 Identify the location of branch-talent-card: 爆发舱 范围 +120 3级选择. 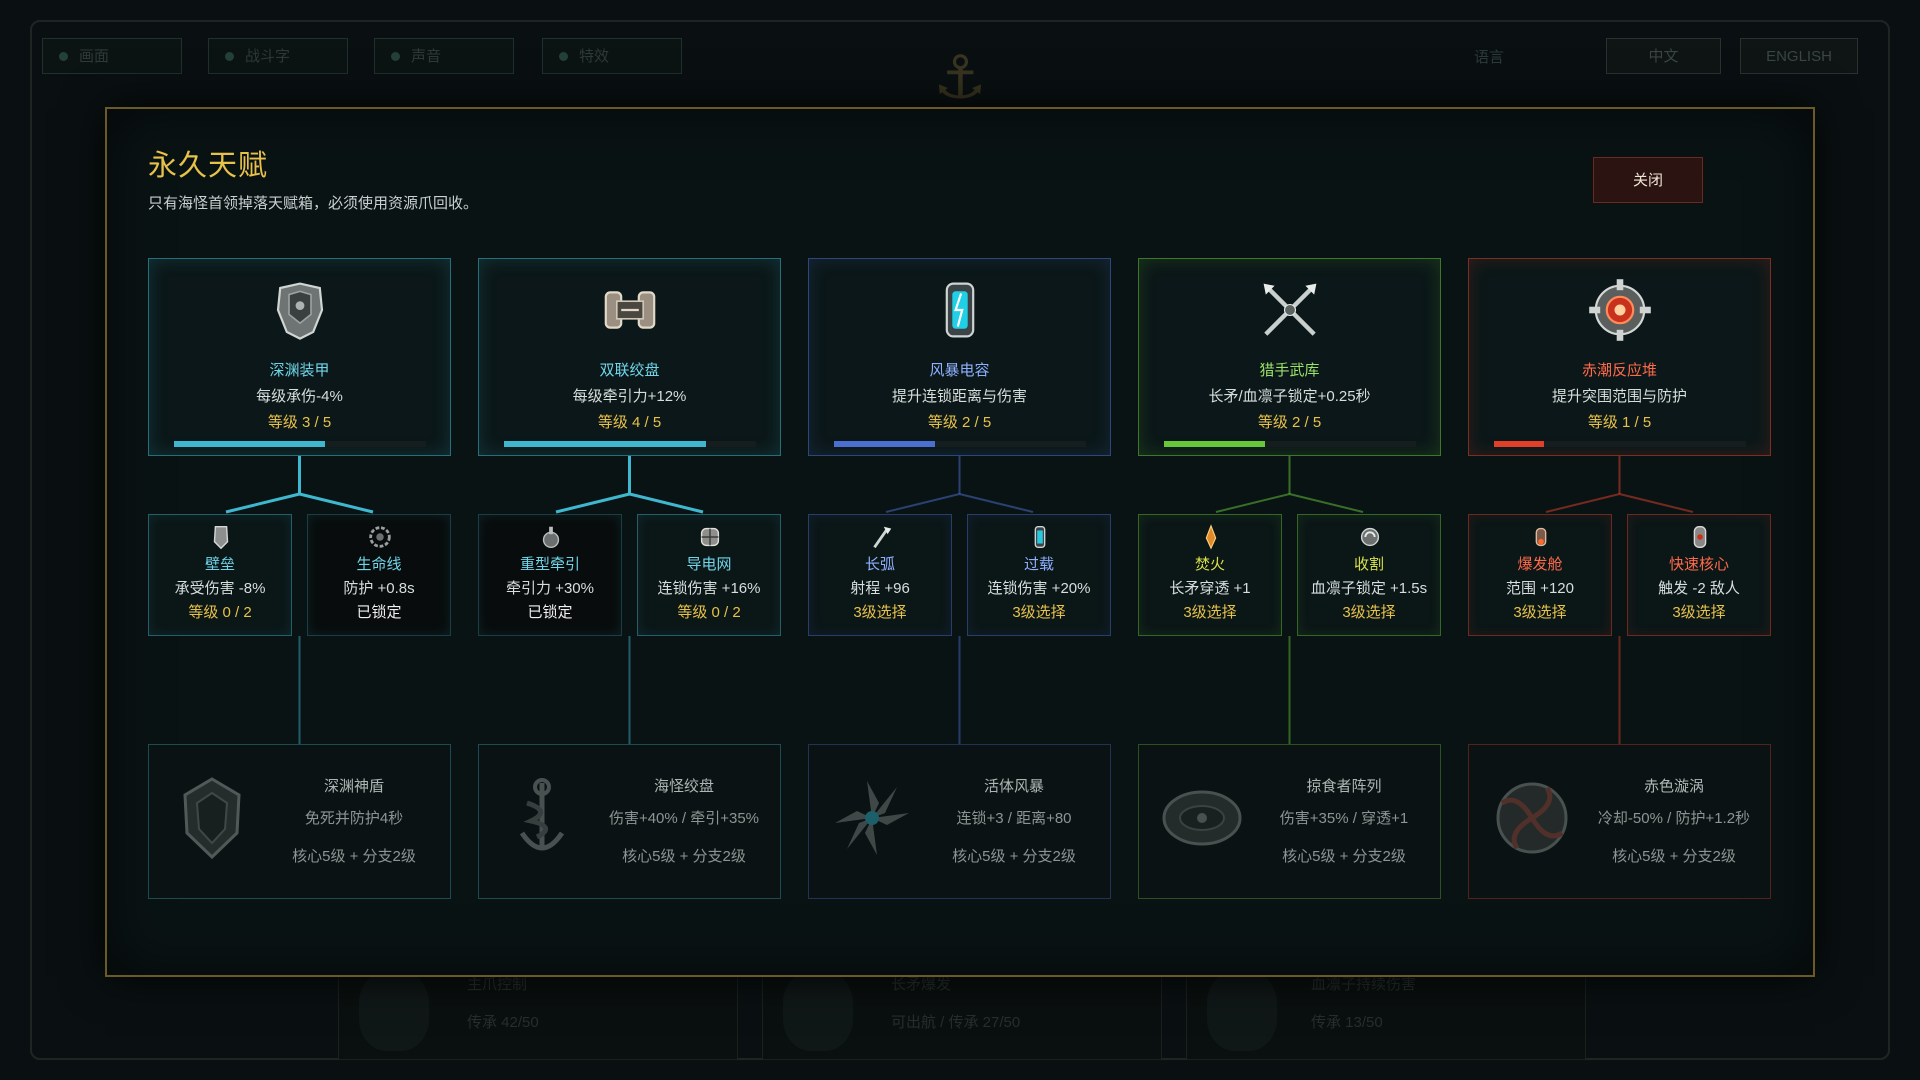
(1540, 575).